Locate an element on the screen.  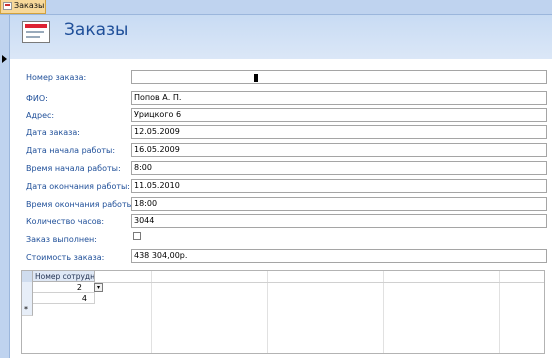
text-cursor is located at coordinates (256, 78).